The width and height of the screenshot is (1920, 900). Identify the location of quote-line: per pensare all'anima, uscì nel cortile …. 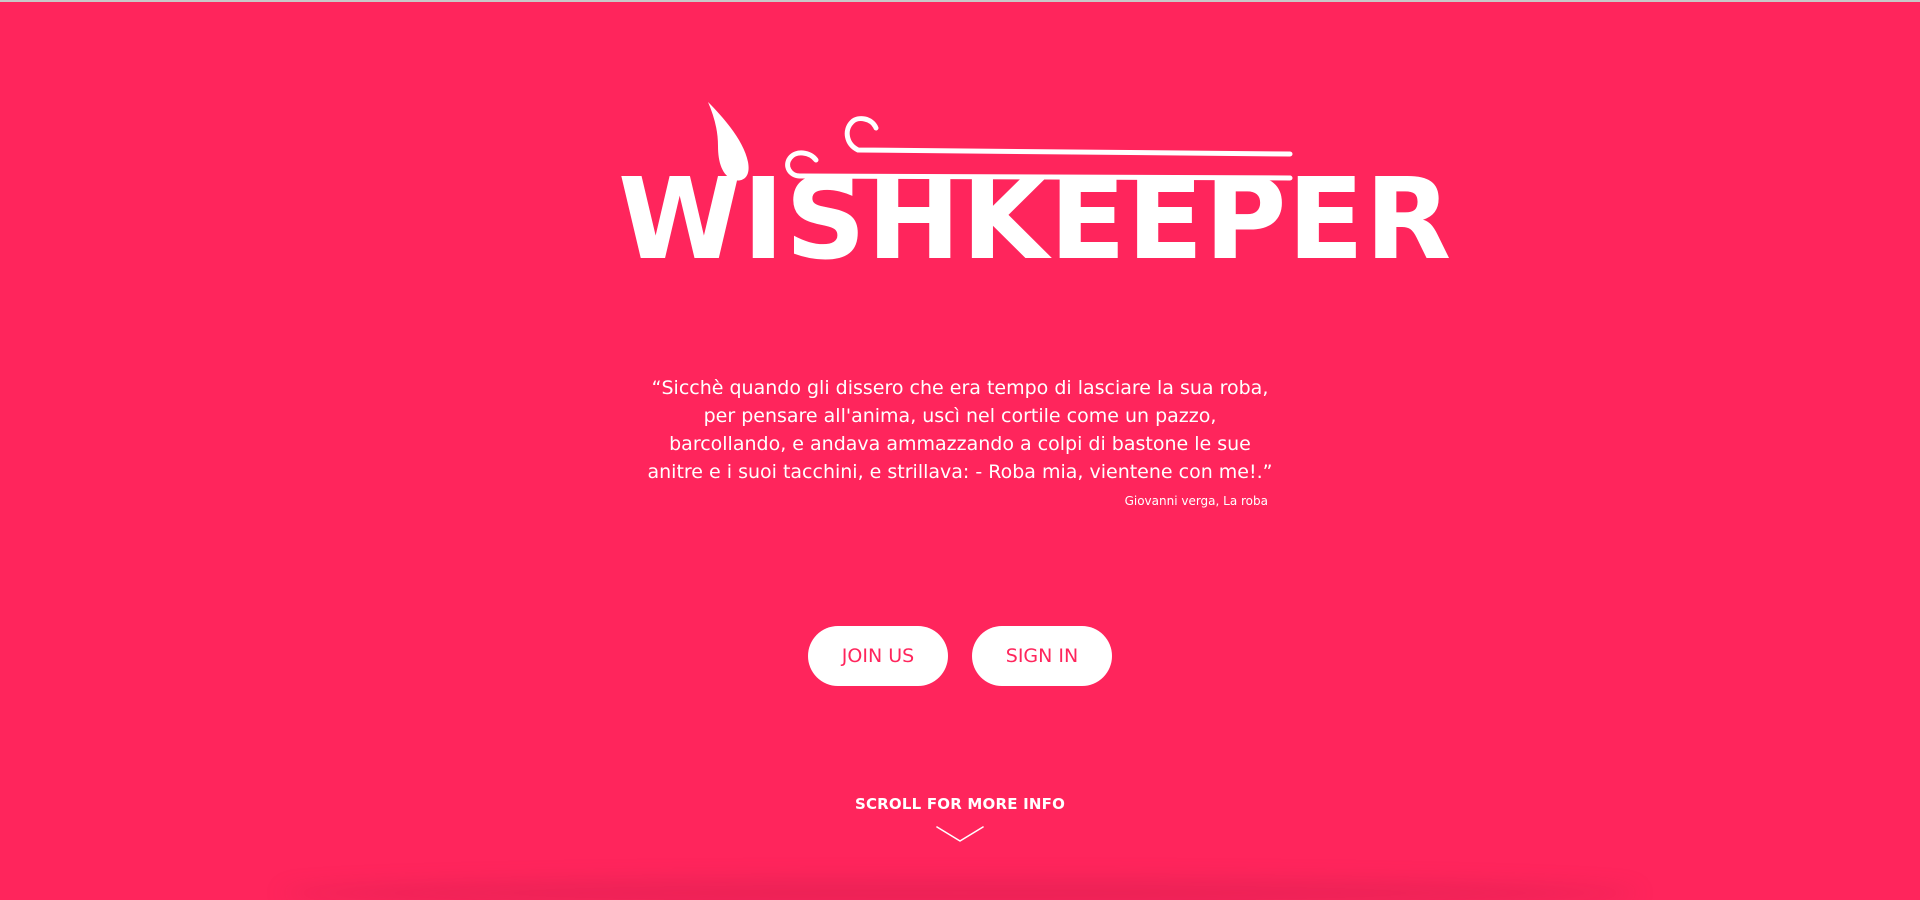
(960, 416).